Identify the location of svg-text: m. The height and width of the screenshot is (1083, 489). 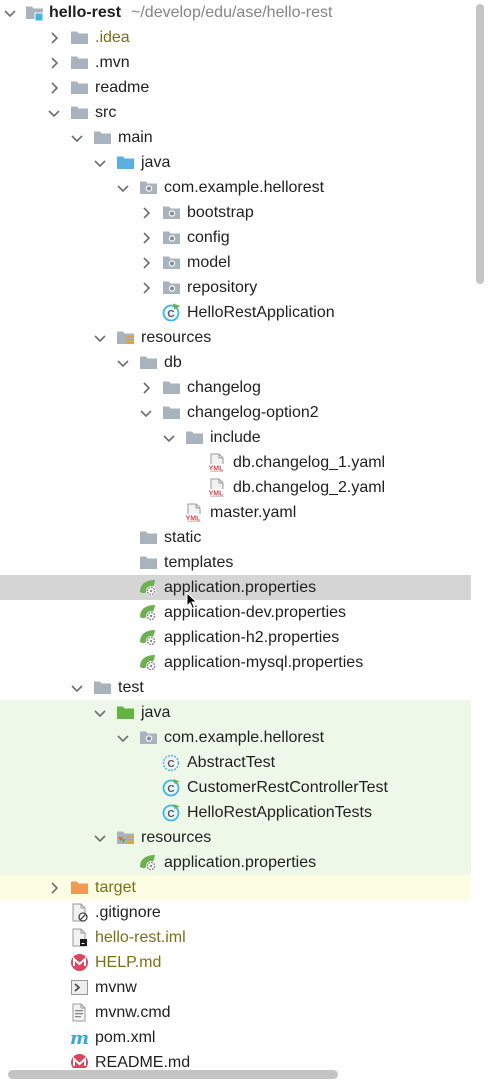
(79, 1037).